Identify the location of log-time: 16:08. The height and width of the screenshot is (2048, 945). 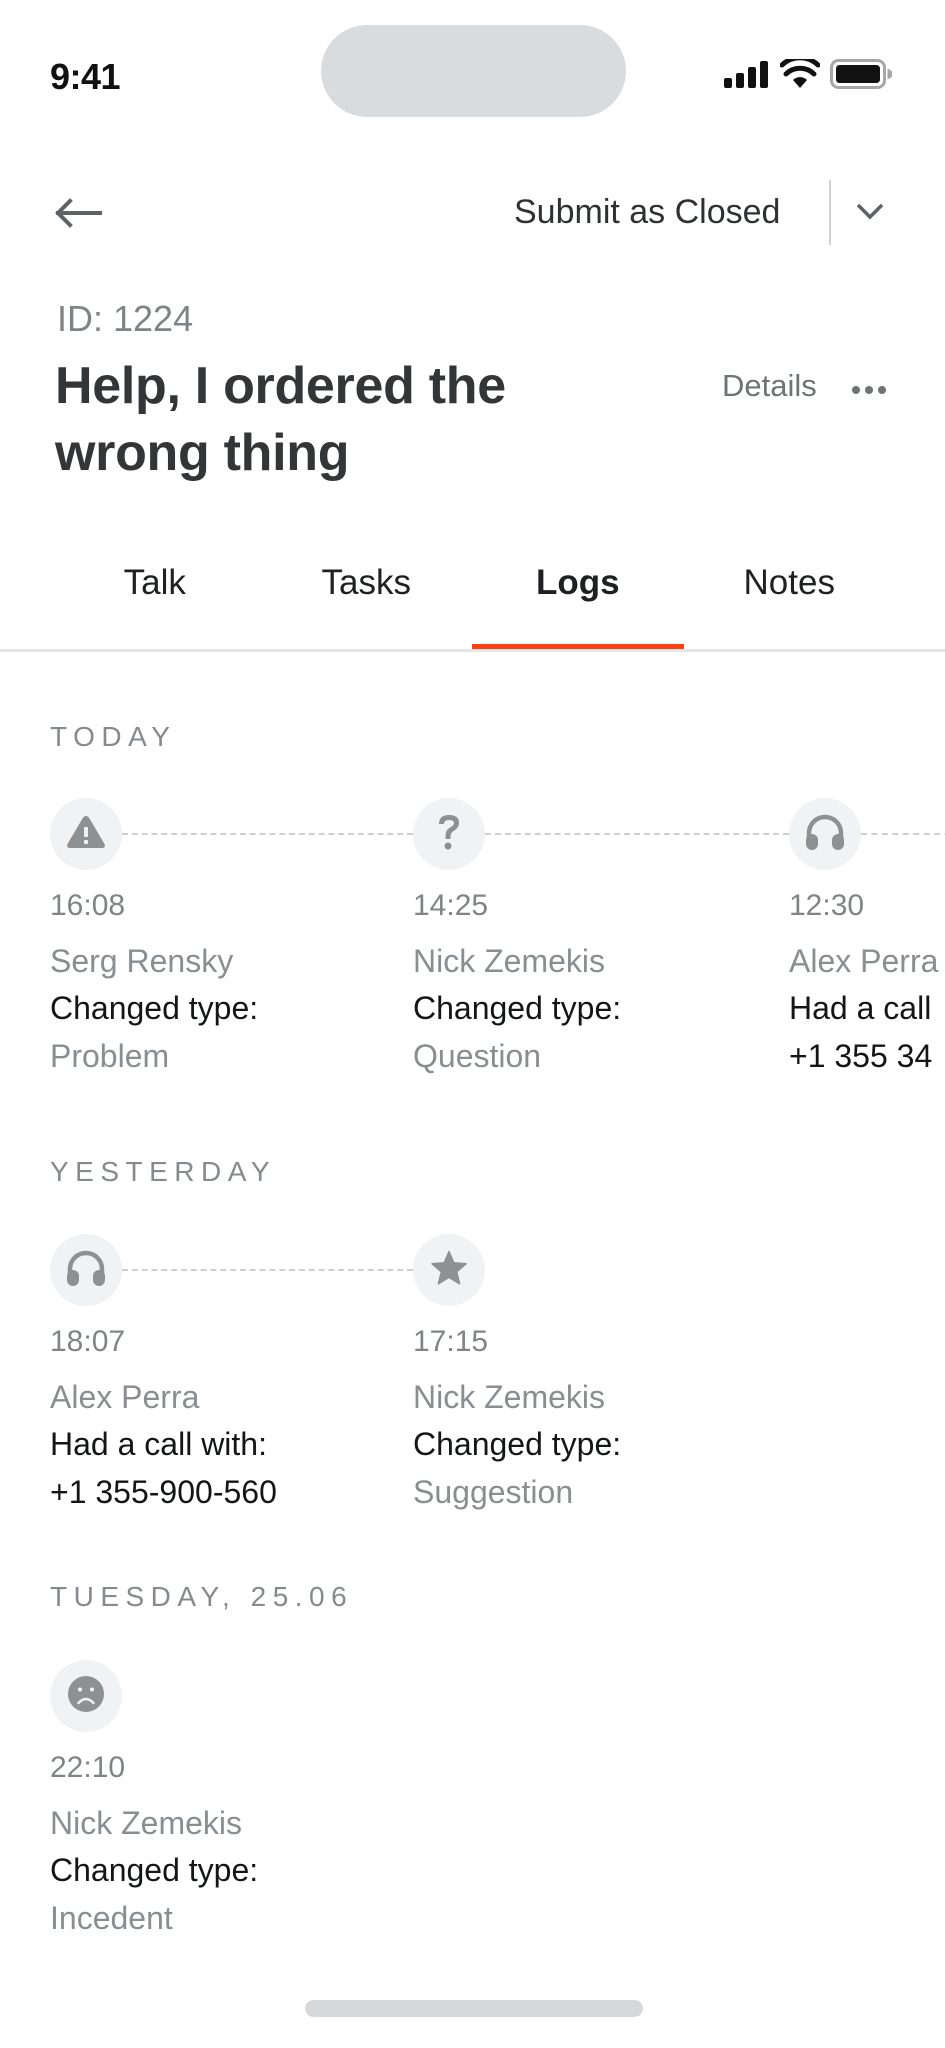
(88, 905).